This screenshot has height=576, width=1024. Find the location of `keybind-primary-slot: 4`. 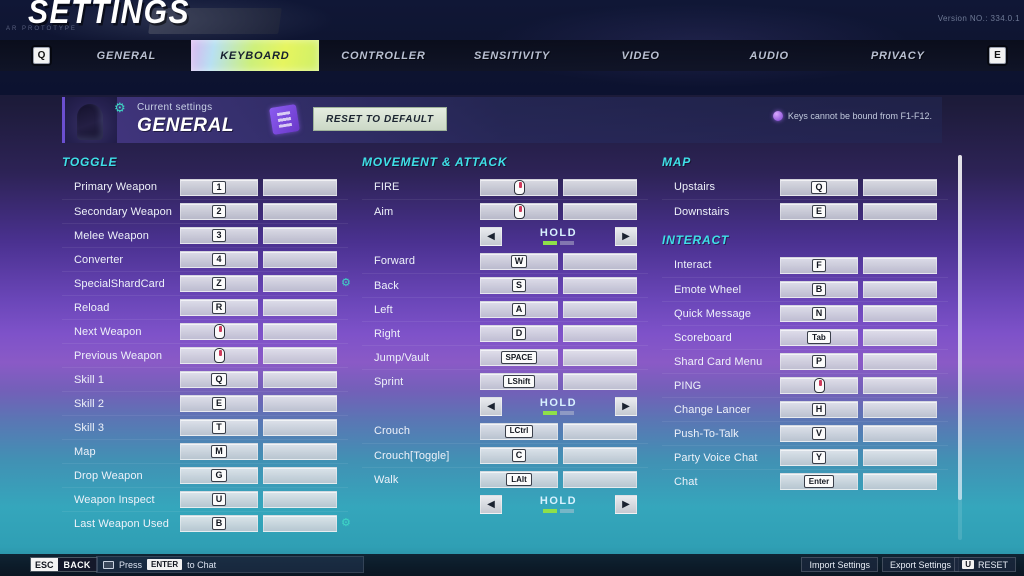

keybind-primary-slot: 4 is located at coordinates (219, 259).